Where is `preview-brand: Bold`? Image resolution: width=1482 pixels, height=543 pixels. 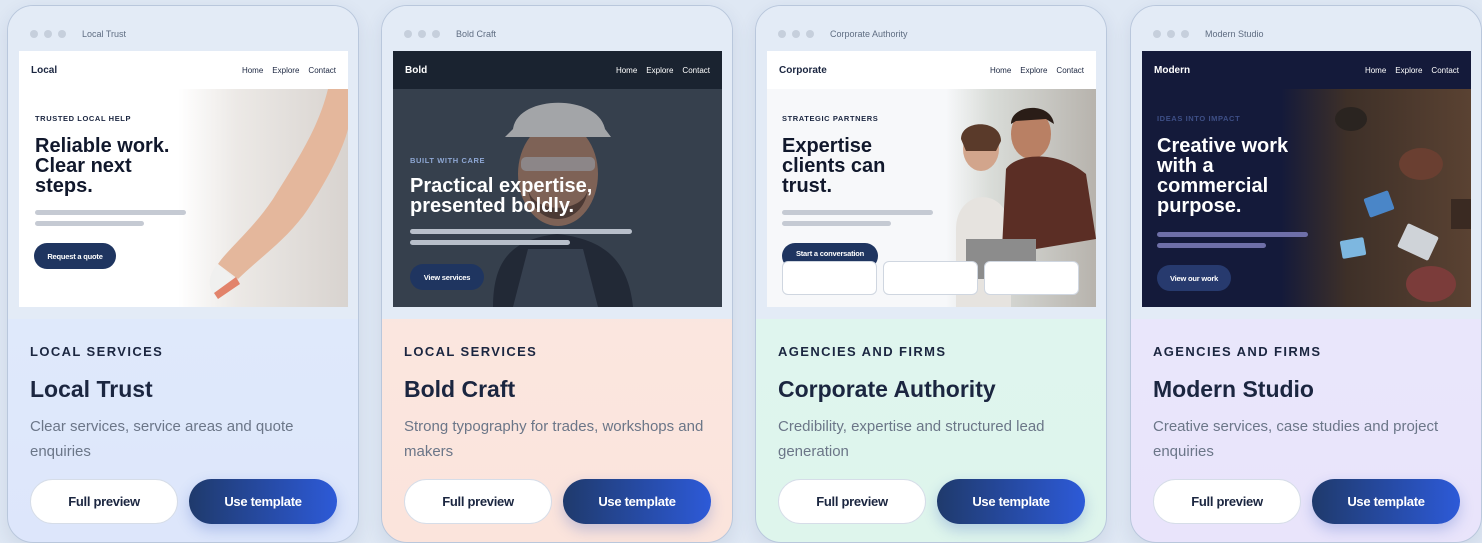 preview-brand: Bold is located at coordinates (416, 70).